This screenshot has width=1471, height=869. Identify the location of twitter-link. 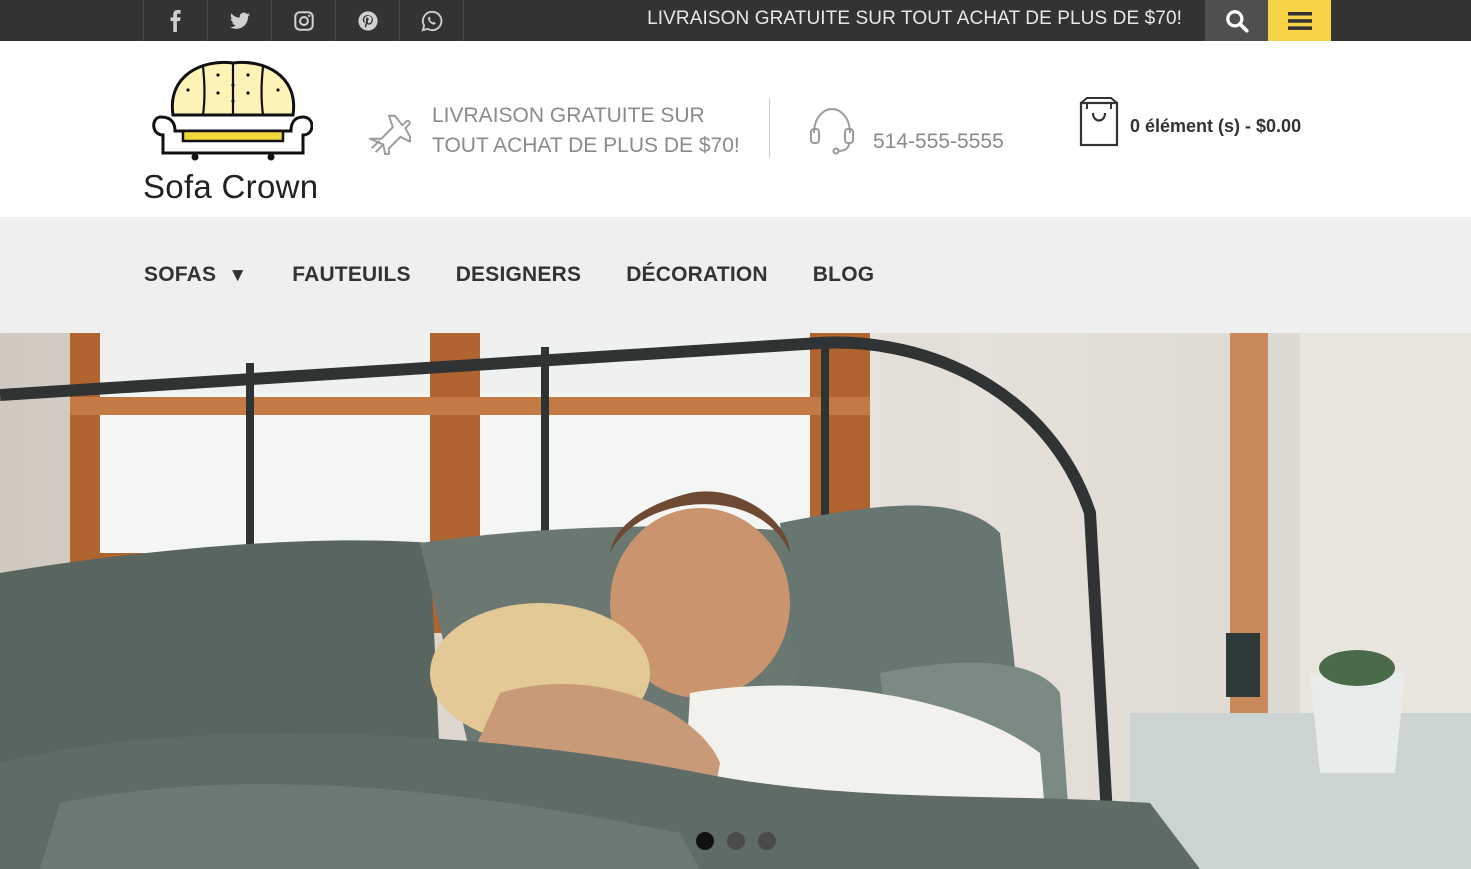
(240, 20).